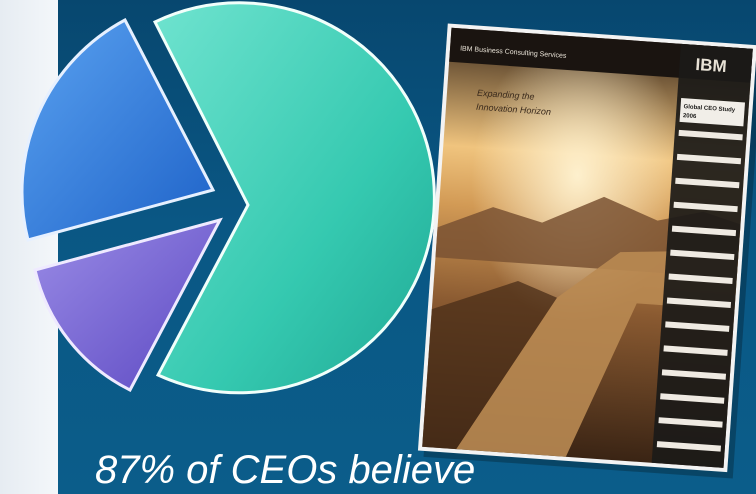 The image size is (756, 494). I want to click on cover-sidebar-label-box, so click(712, 112).